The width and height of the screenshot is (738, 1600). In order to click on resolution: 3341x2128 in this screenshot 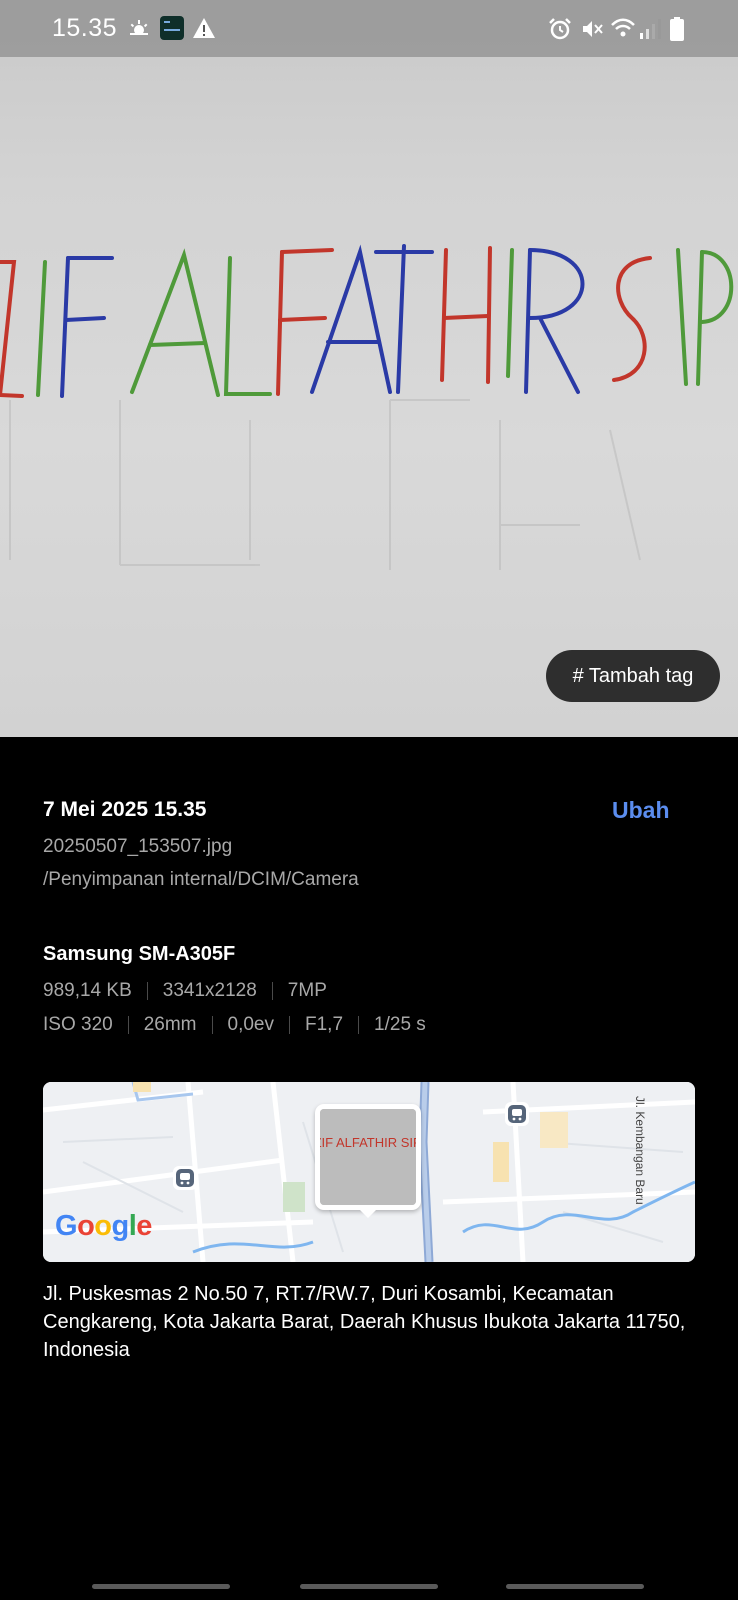, I will do `click(209, 990)`.